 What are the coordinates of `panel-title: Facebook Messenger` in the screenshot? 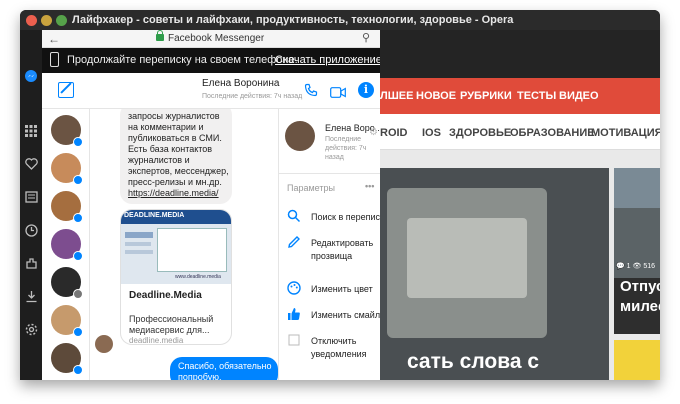 It's located at (216, 38).